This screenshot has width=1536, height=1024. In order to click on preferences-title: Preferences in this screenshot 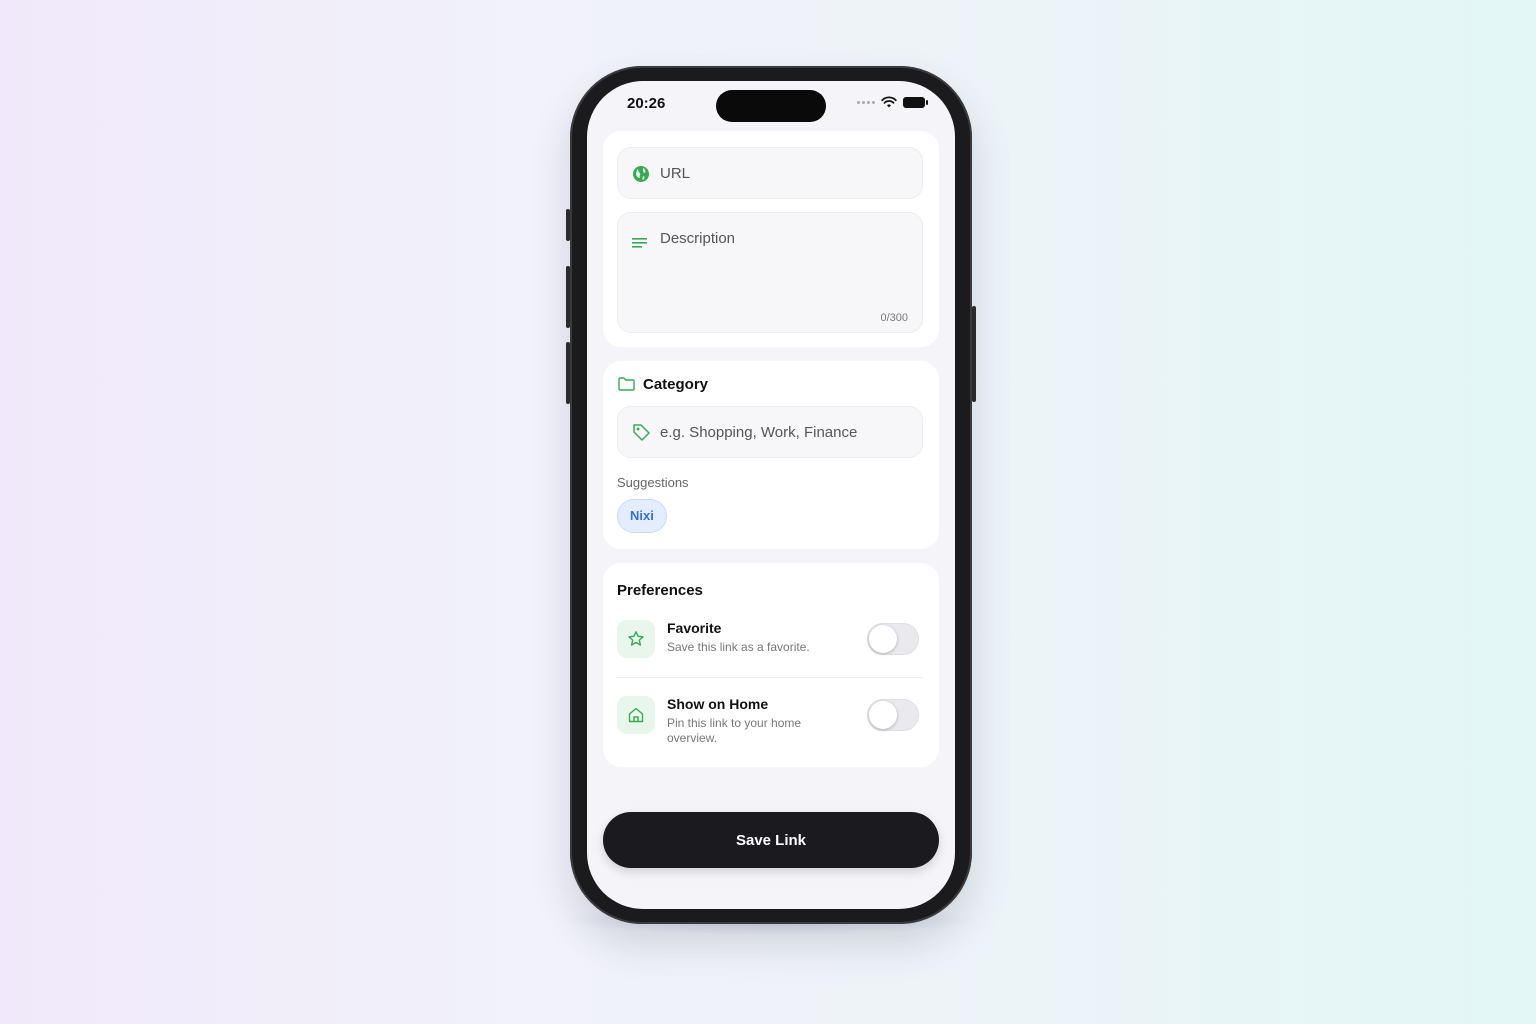, I will do `click(660, 590)`.